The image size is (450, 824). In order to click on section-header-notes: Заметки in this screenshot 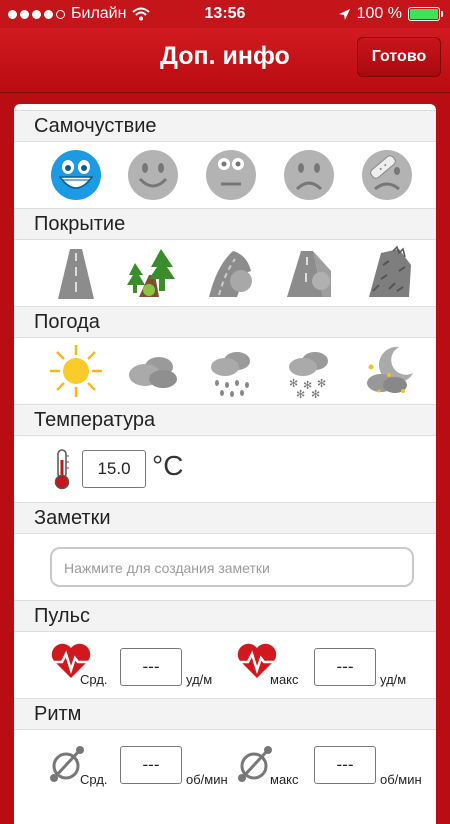, I will do `click(225, 518)`.